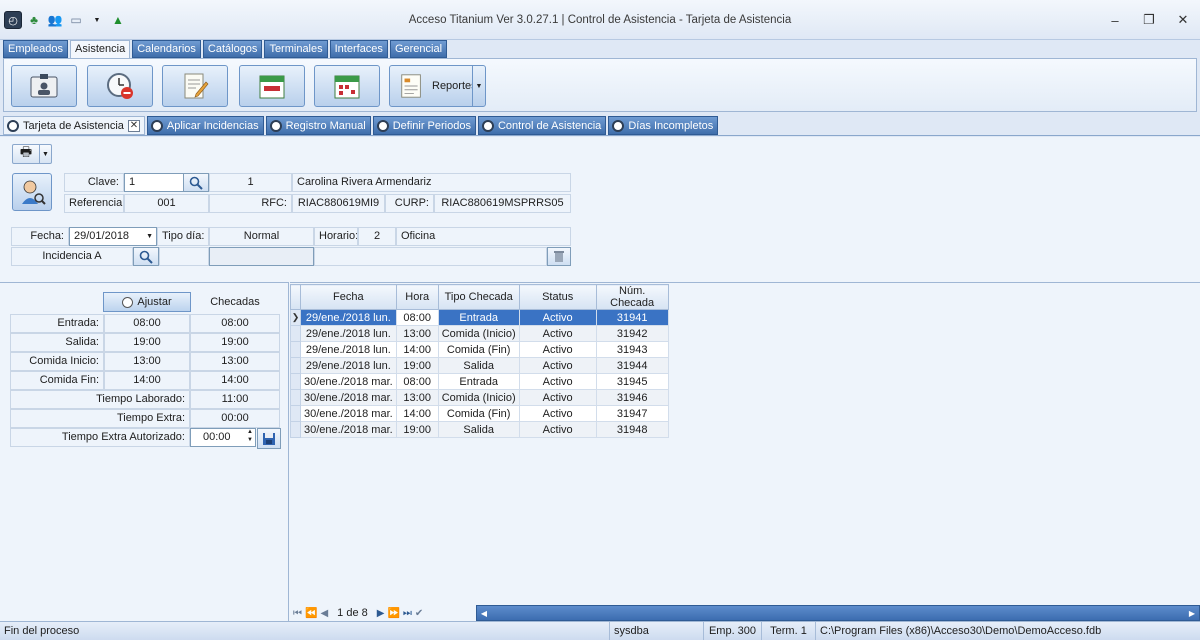 Image resolution: width=1200 pixels, height=640 pixels. I want to click on table-row: 30/ene./2018 mar. 08:00 Entrada Activo 31945, so click(479, 381).